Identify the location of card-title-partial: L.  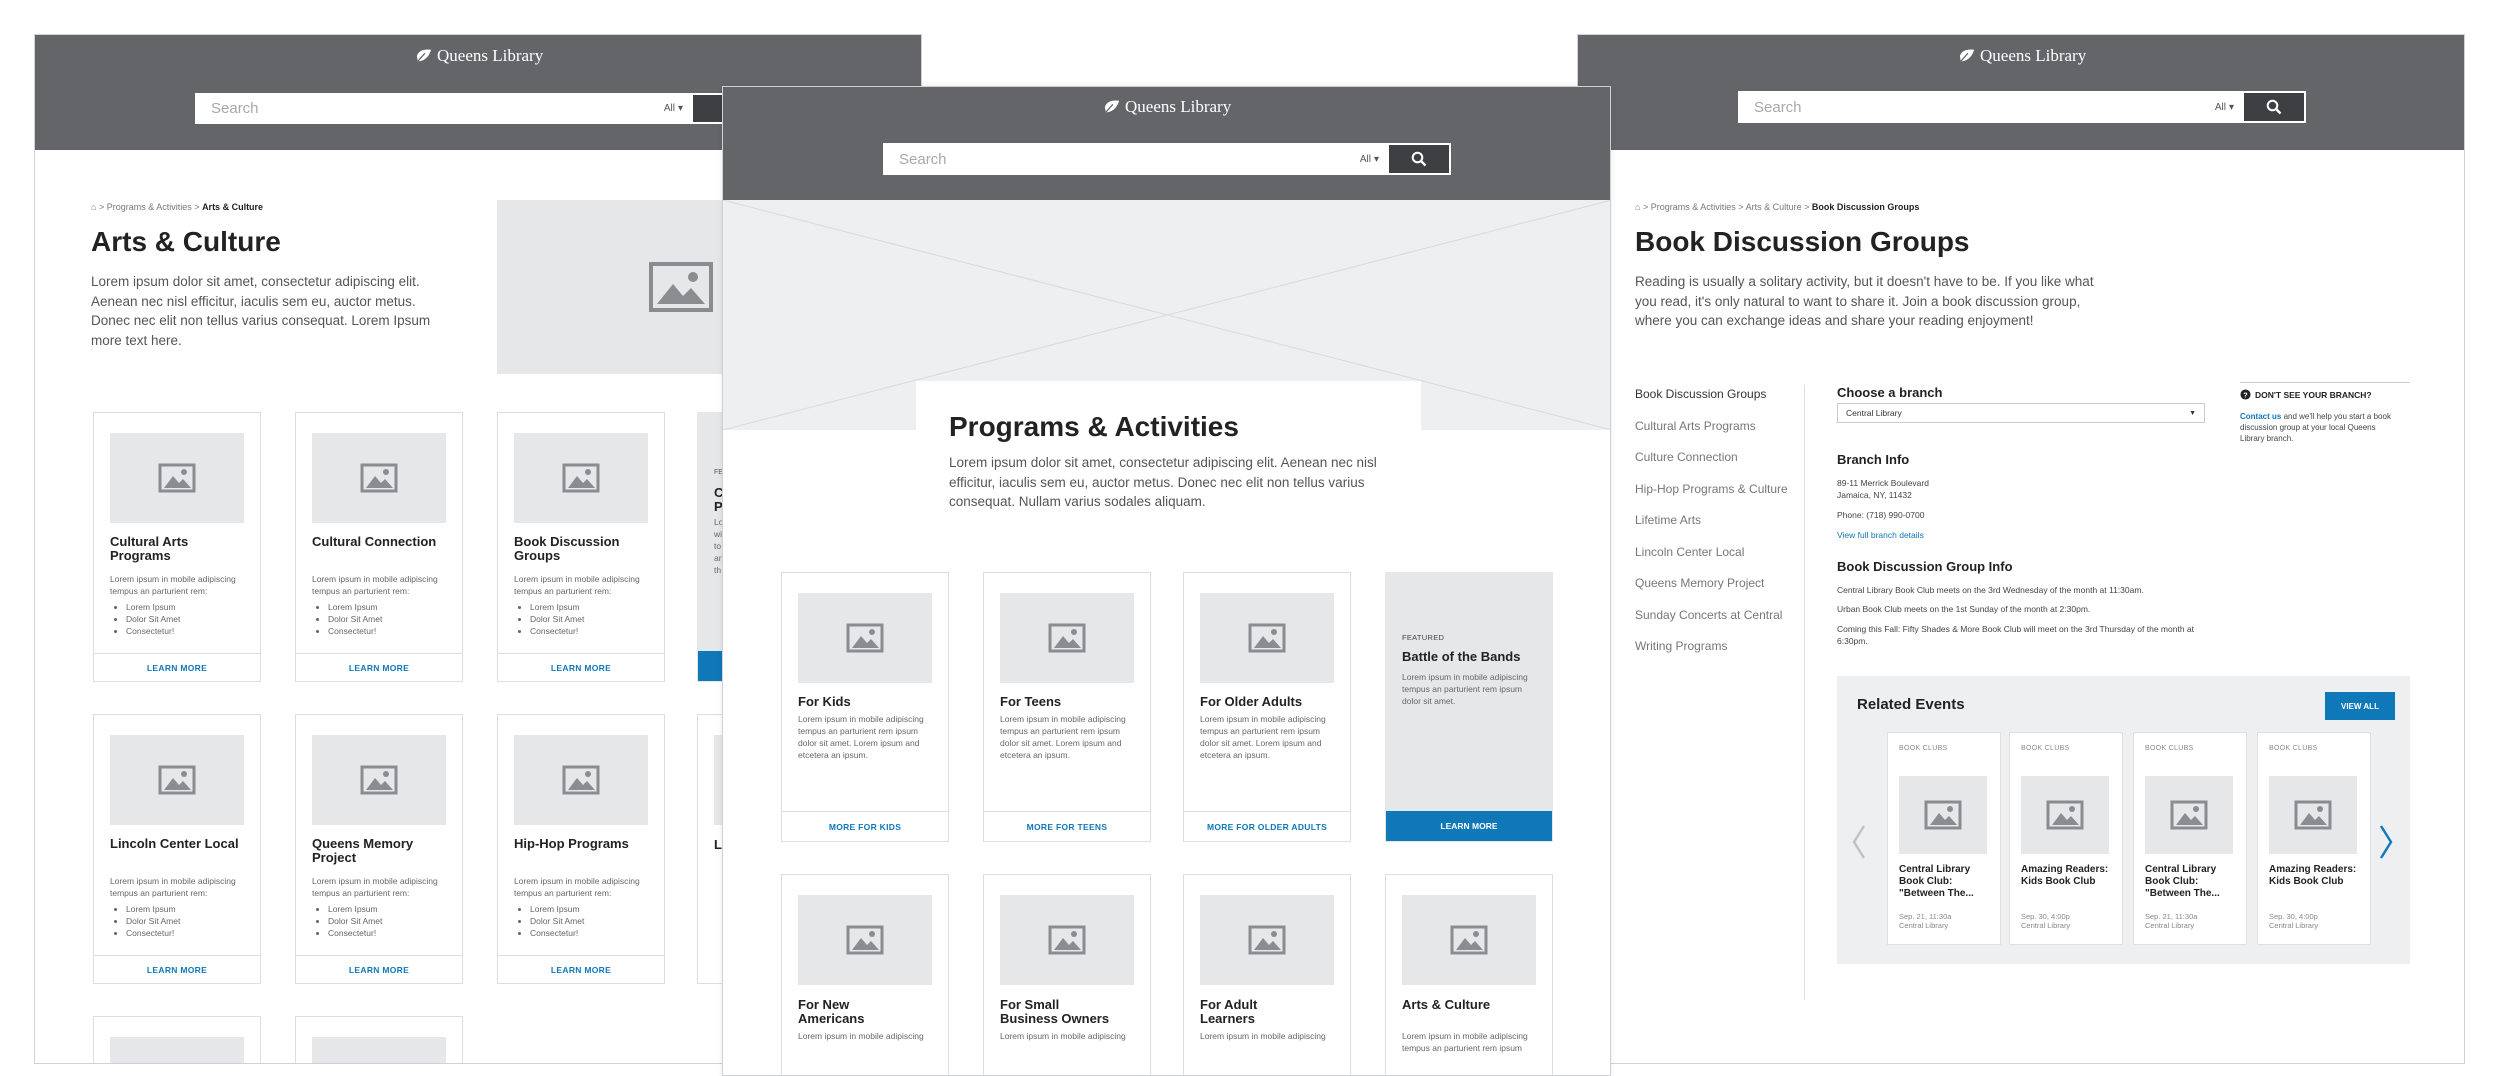
(718, 844).